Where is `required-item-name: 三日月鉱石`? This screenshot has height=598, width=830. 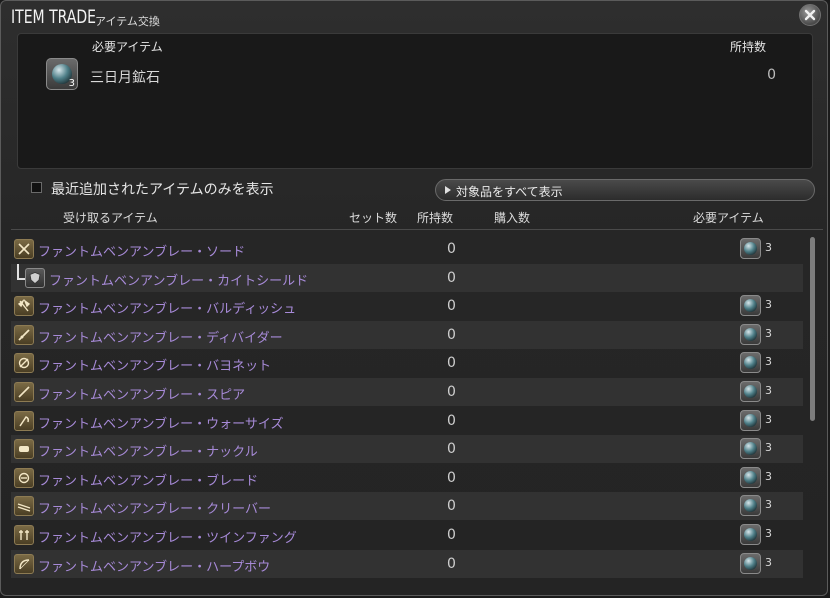
required-item-name: 三日月鉱石 is located at coordinates (125, 78).